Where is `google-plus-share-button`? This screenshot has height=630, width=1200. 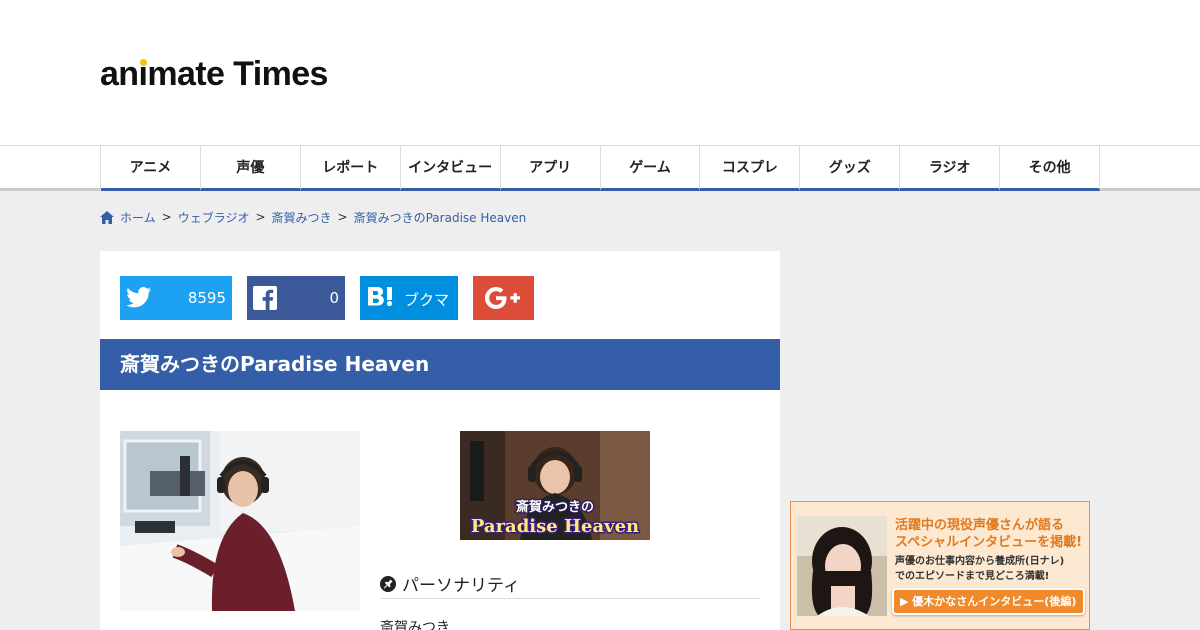 google-plus-share-button is located at coordinates (503, 298).